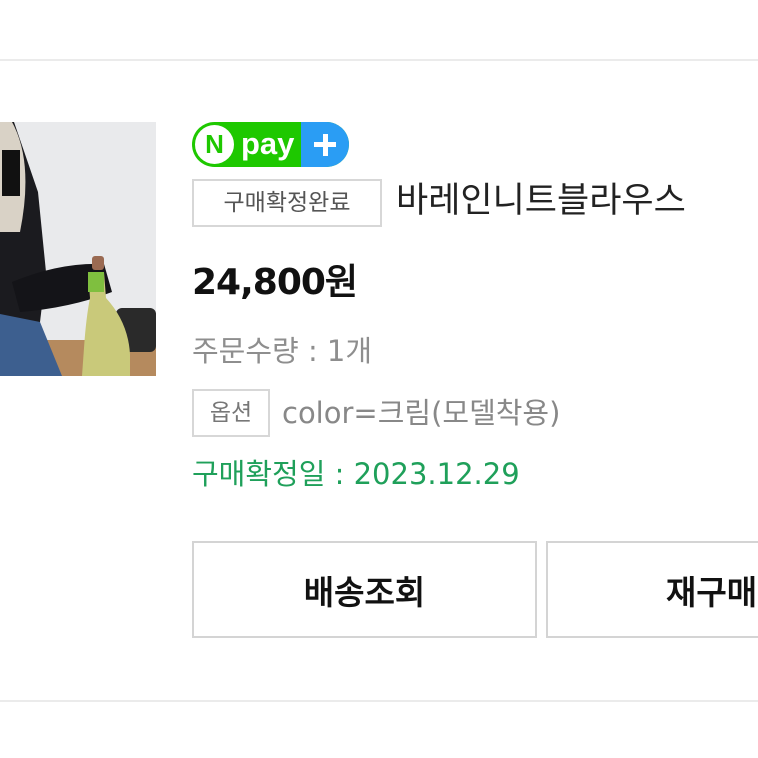 The width and height of the screenshot is (758, 758). What do you see at coordinates (379, 701) in the screenshot?
I see `bottom-divider` at bounding box center [379, 701].